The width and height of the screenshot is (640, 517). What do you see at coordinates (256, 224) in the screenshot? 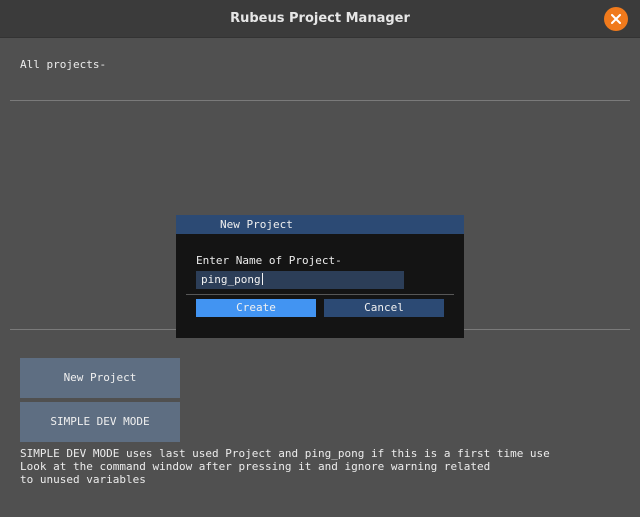
I see `dialog-title: New Project` at bounding box center [256, 224].